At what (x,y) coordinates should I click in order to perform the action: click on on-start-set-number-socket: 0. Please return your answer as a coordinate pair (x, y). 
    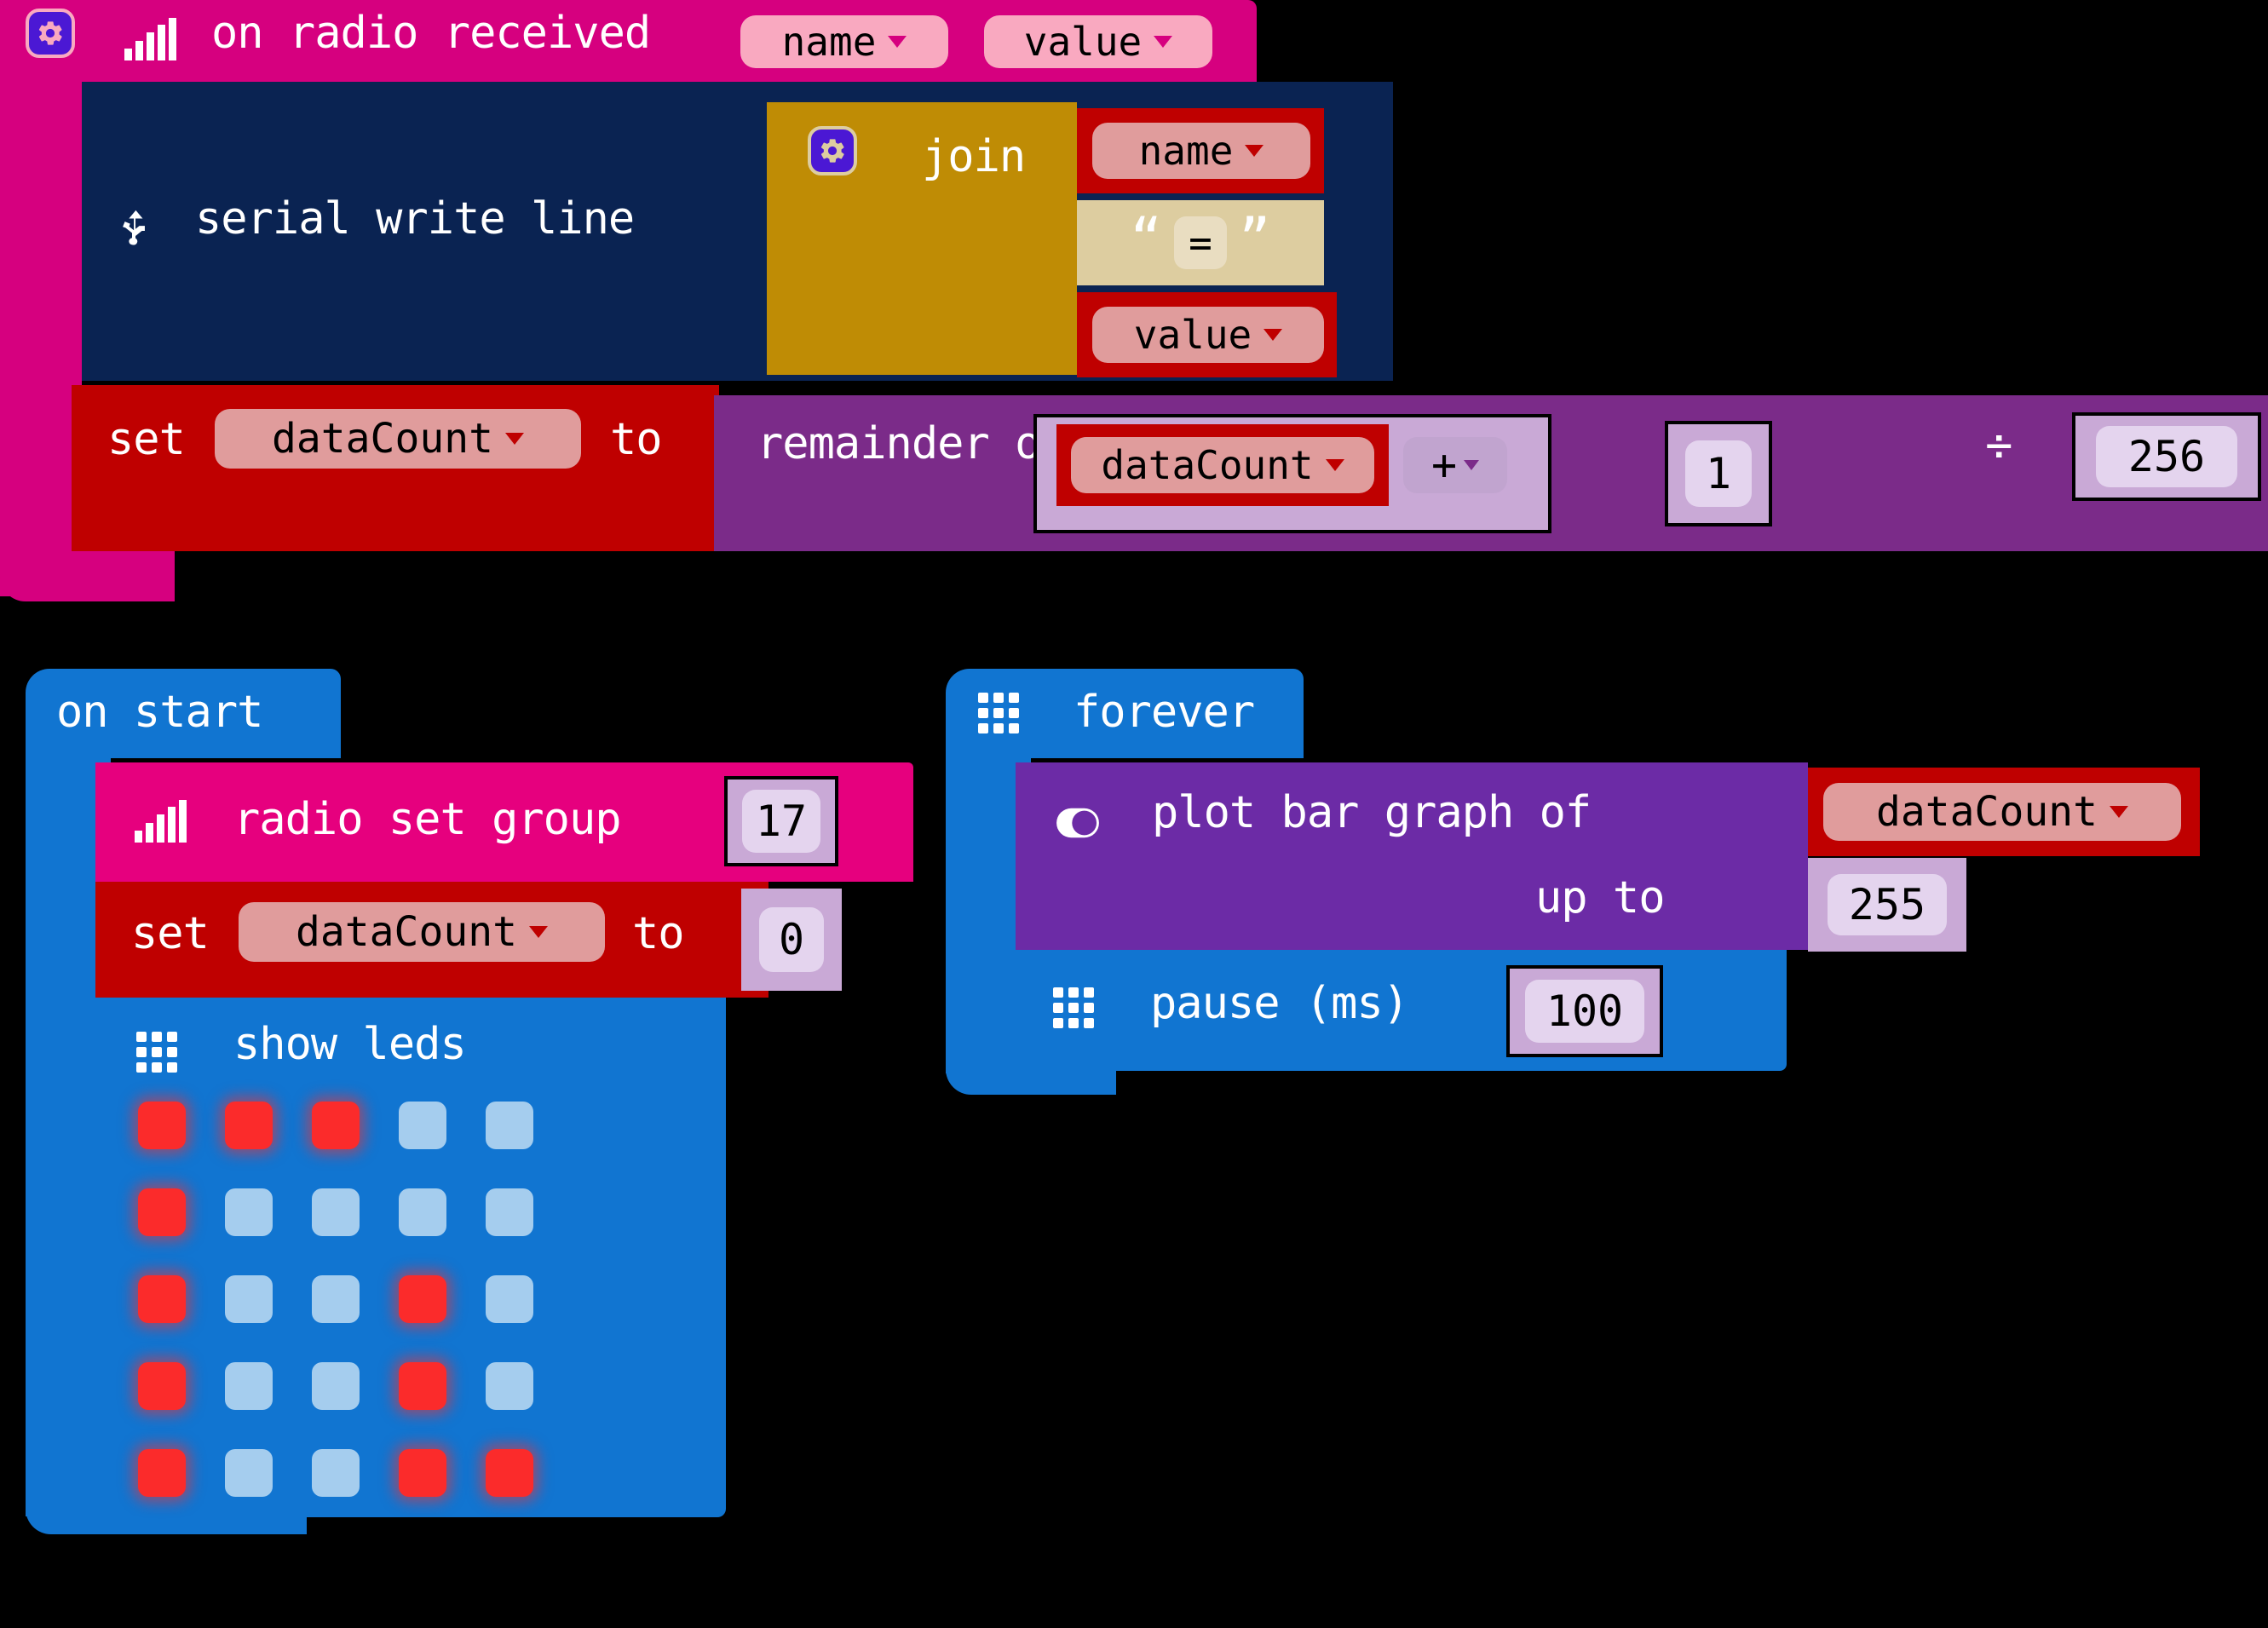
    Looking at the image, I should click on (791, 940).